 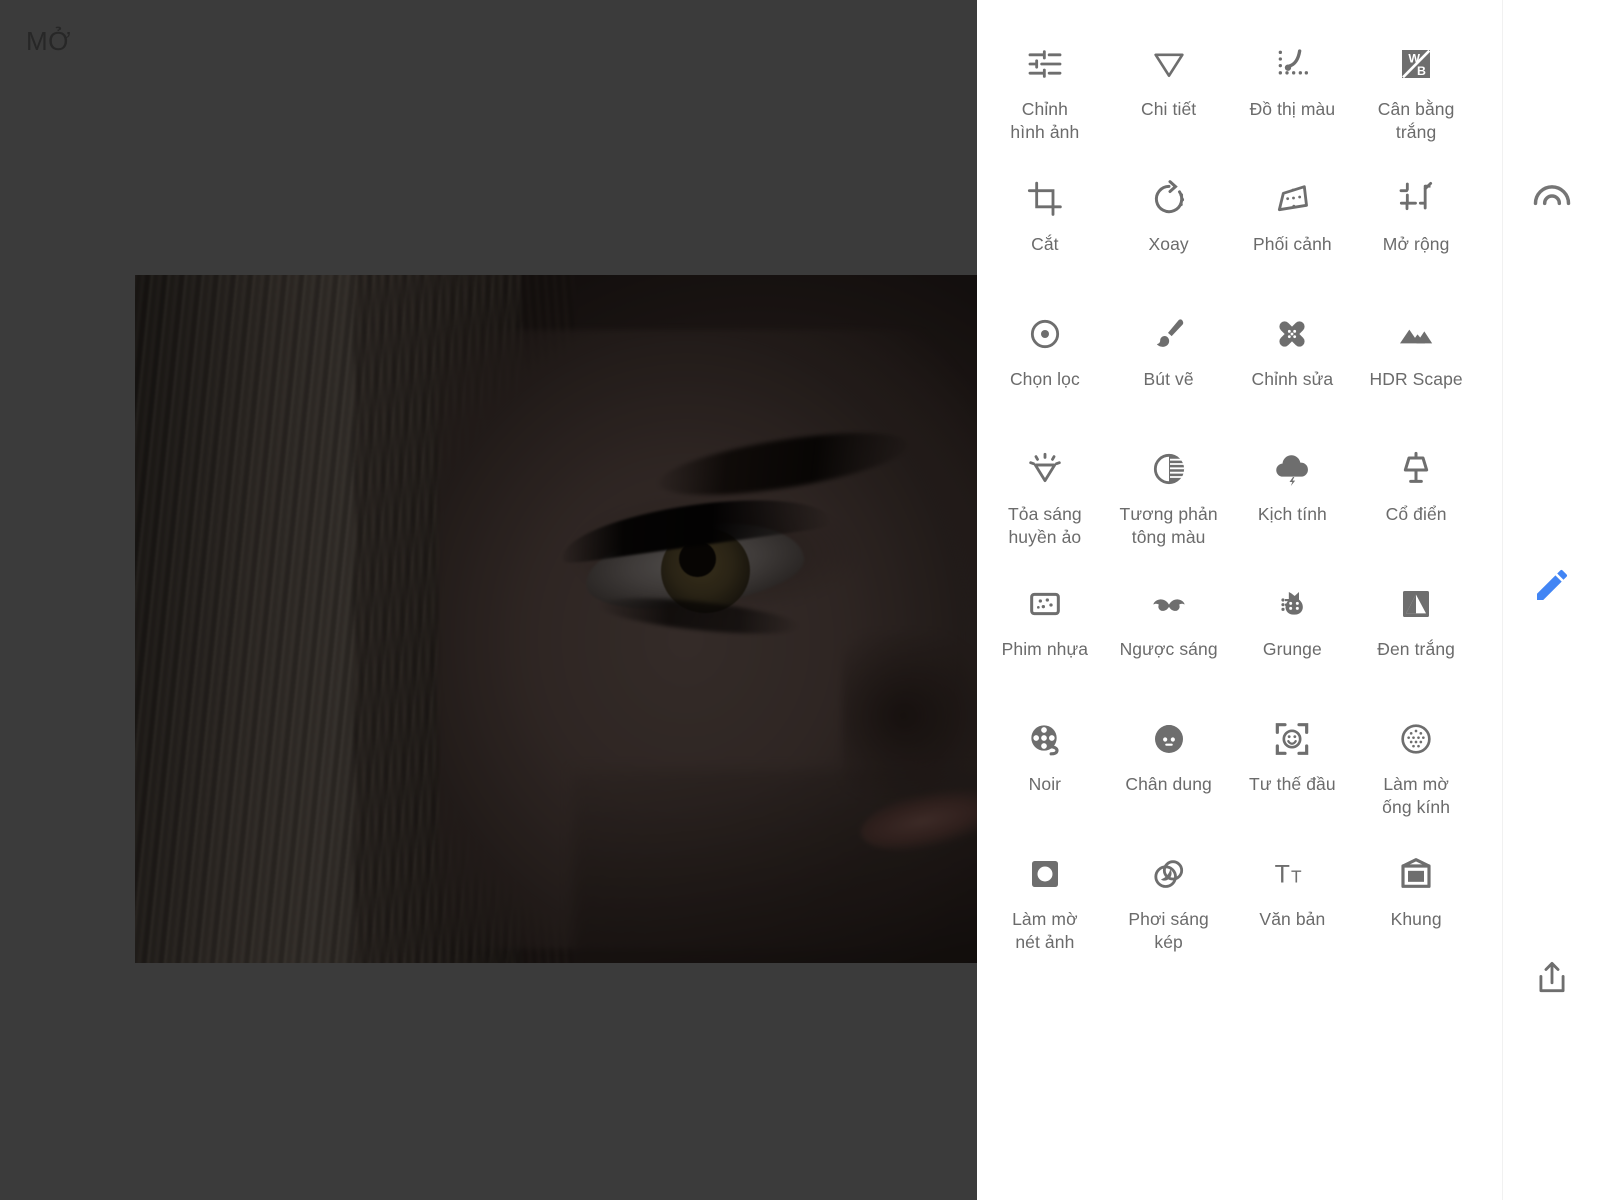 What do you see at coordinates (1292, 784) in the screenshot?
I see `tool-head-pose-label: Tư thế đầu` at bounding box center [1292, 784].